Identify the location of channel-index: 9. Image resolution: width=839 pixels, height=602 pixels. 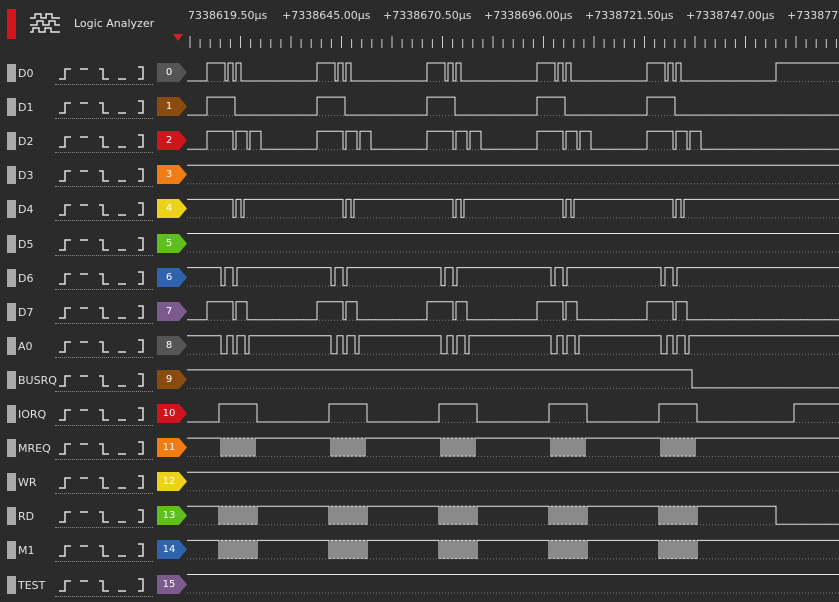
(169, 379).